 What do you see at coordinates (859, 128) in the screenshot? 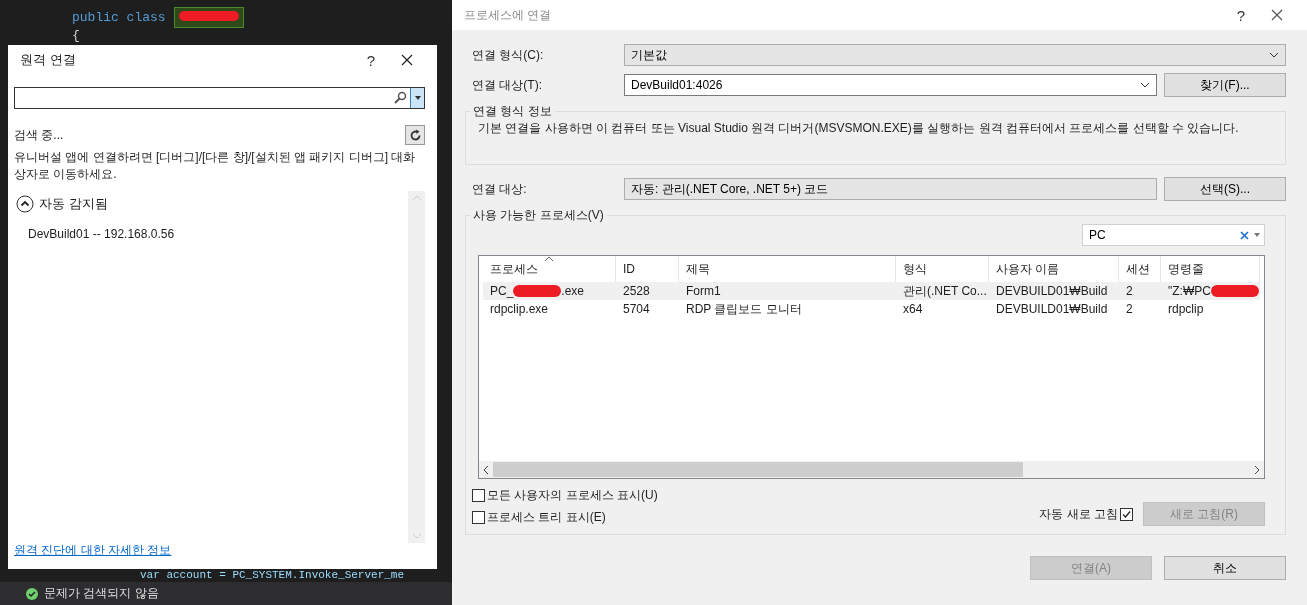
I see `info-text: 기본 연결을 사용하면 이 컴퓨터 또는 Visual Studio 원격 디버거(MSVSMON.EXE)를 실행하는 원격 컴퓨터에서 프로세스를 선택할 수 있습니다.` at bounding box center [859, 128].